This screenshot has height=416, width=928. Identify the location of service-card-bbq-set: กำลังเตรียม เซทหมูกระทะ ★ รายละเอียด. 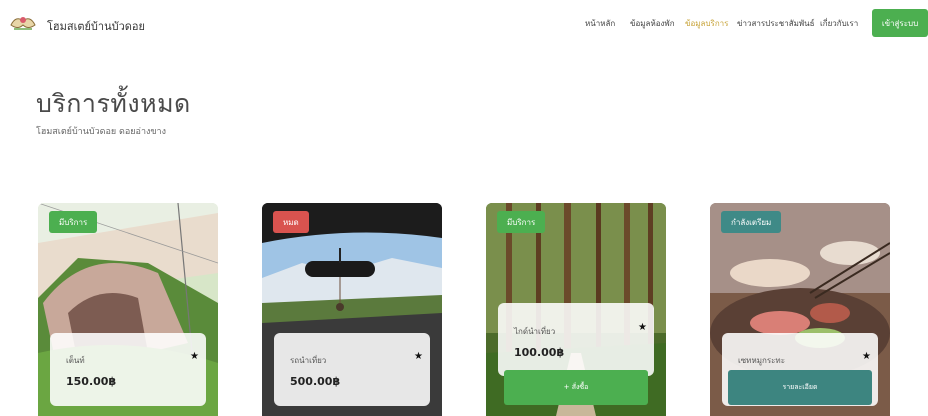
(800, 309).